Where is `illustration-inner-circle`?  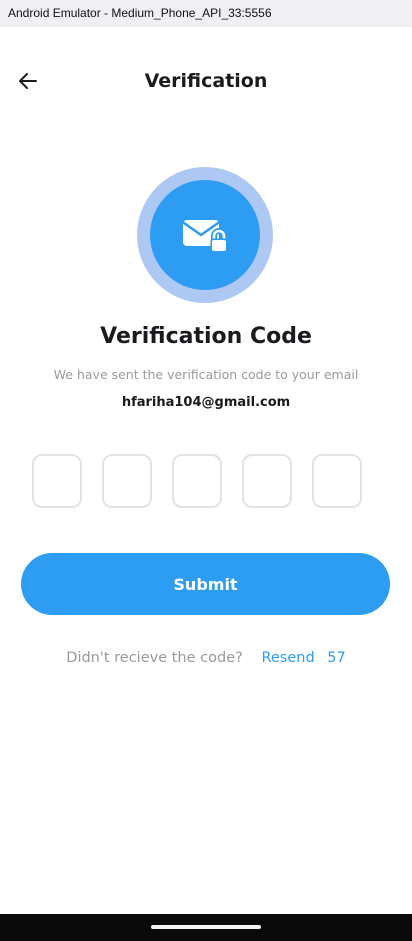 illustration-inner-circle is located at coordinates (205, 235).